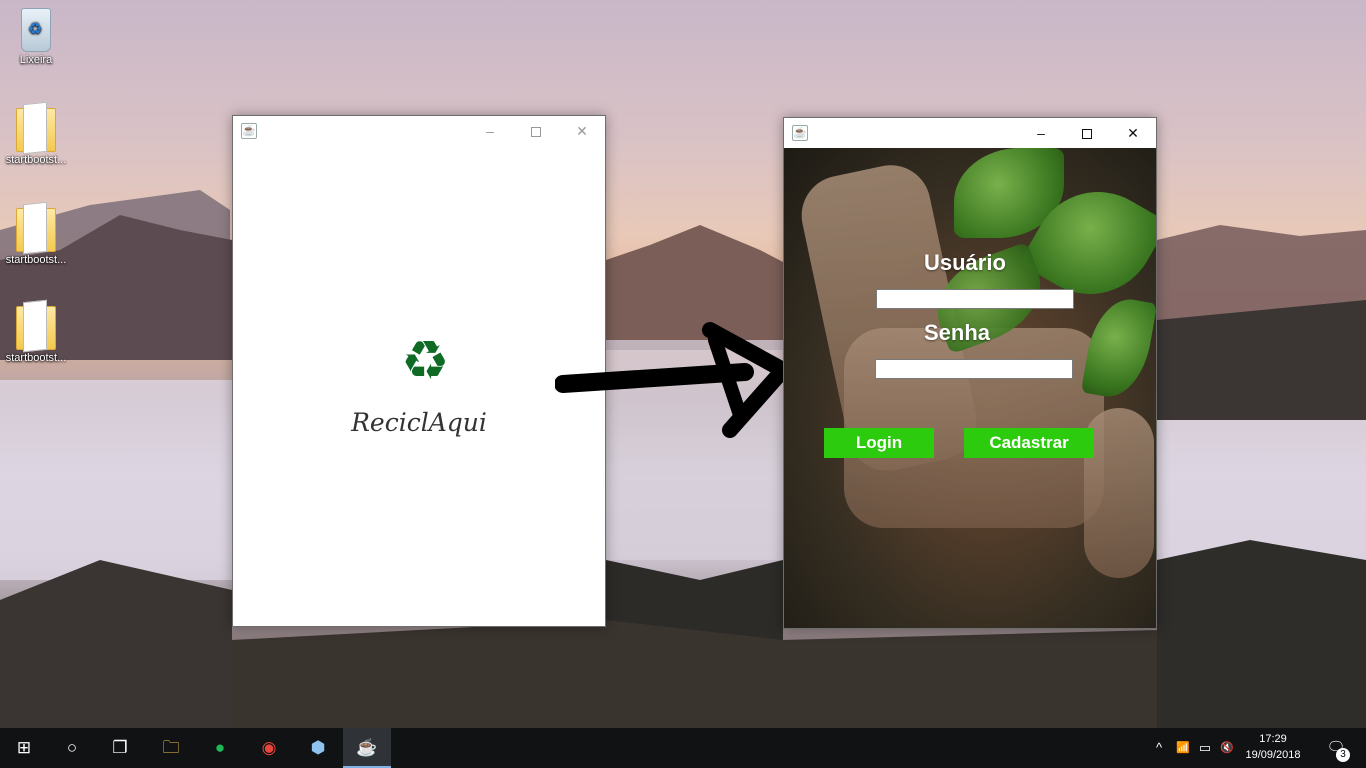 Image resolution: width=1366 pixels, height=768 pixels. Describe the element at coordinates (36, 60) in the screenshot. I see `desktop-icon-label: Lixeira` at that location.